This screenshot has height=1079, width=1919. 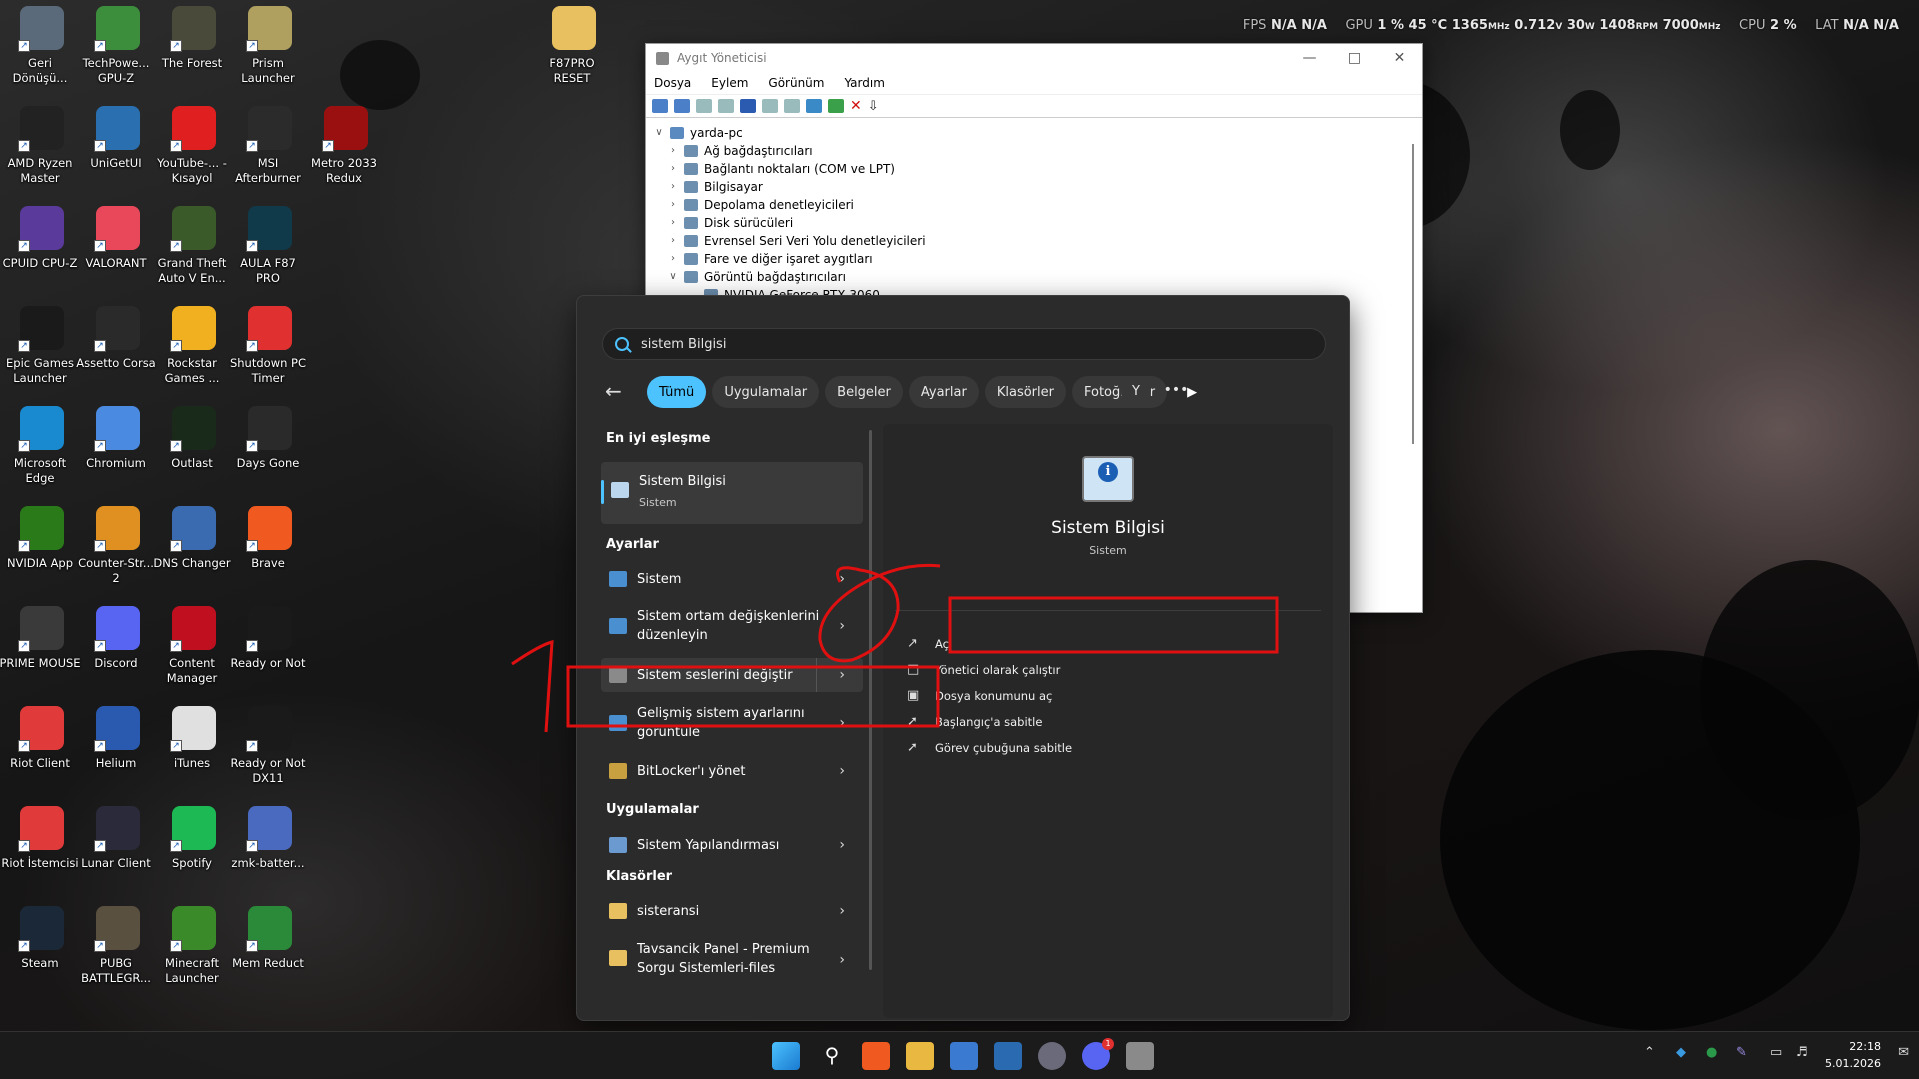 What do you see at coordinates (920, 1056) in the screenshot?
I see `file-explorer-icon` at bounding box center [920, 1056].